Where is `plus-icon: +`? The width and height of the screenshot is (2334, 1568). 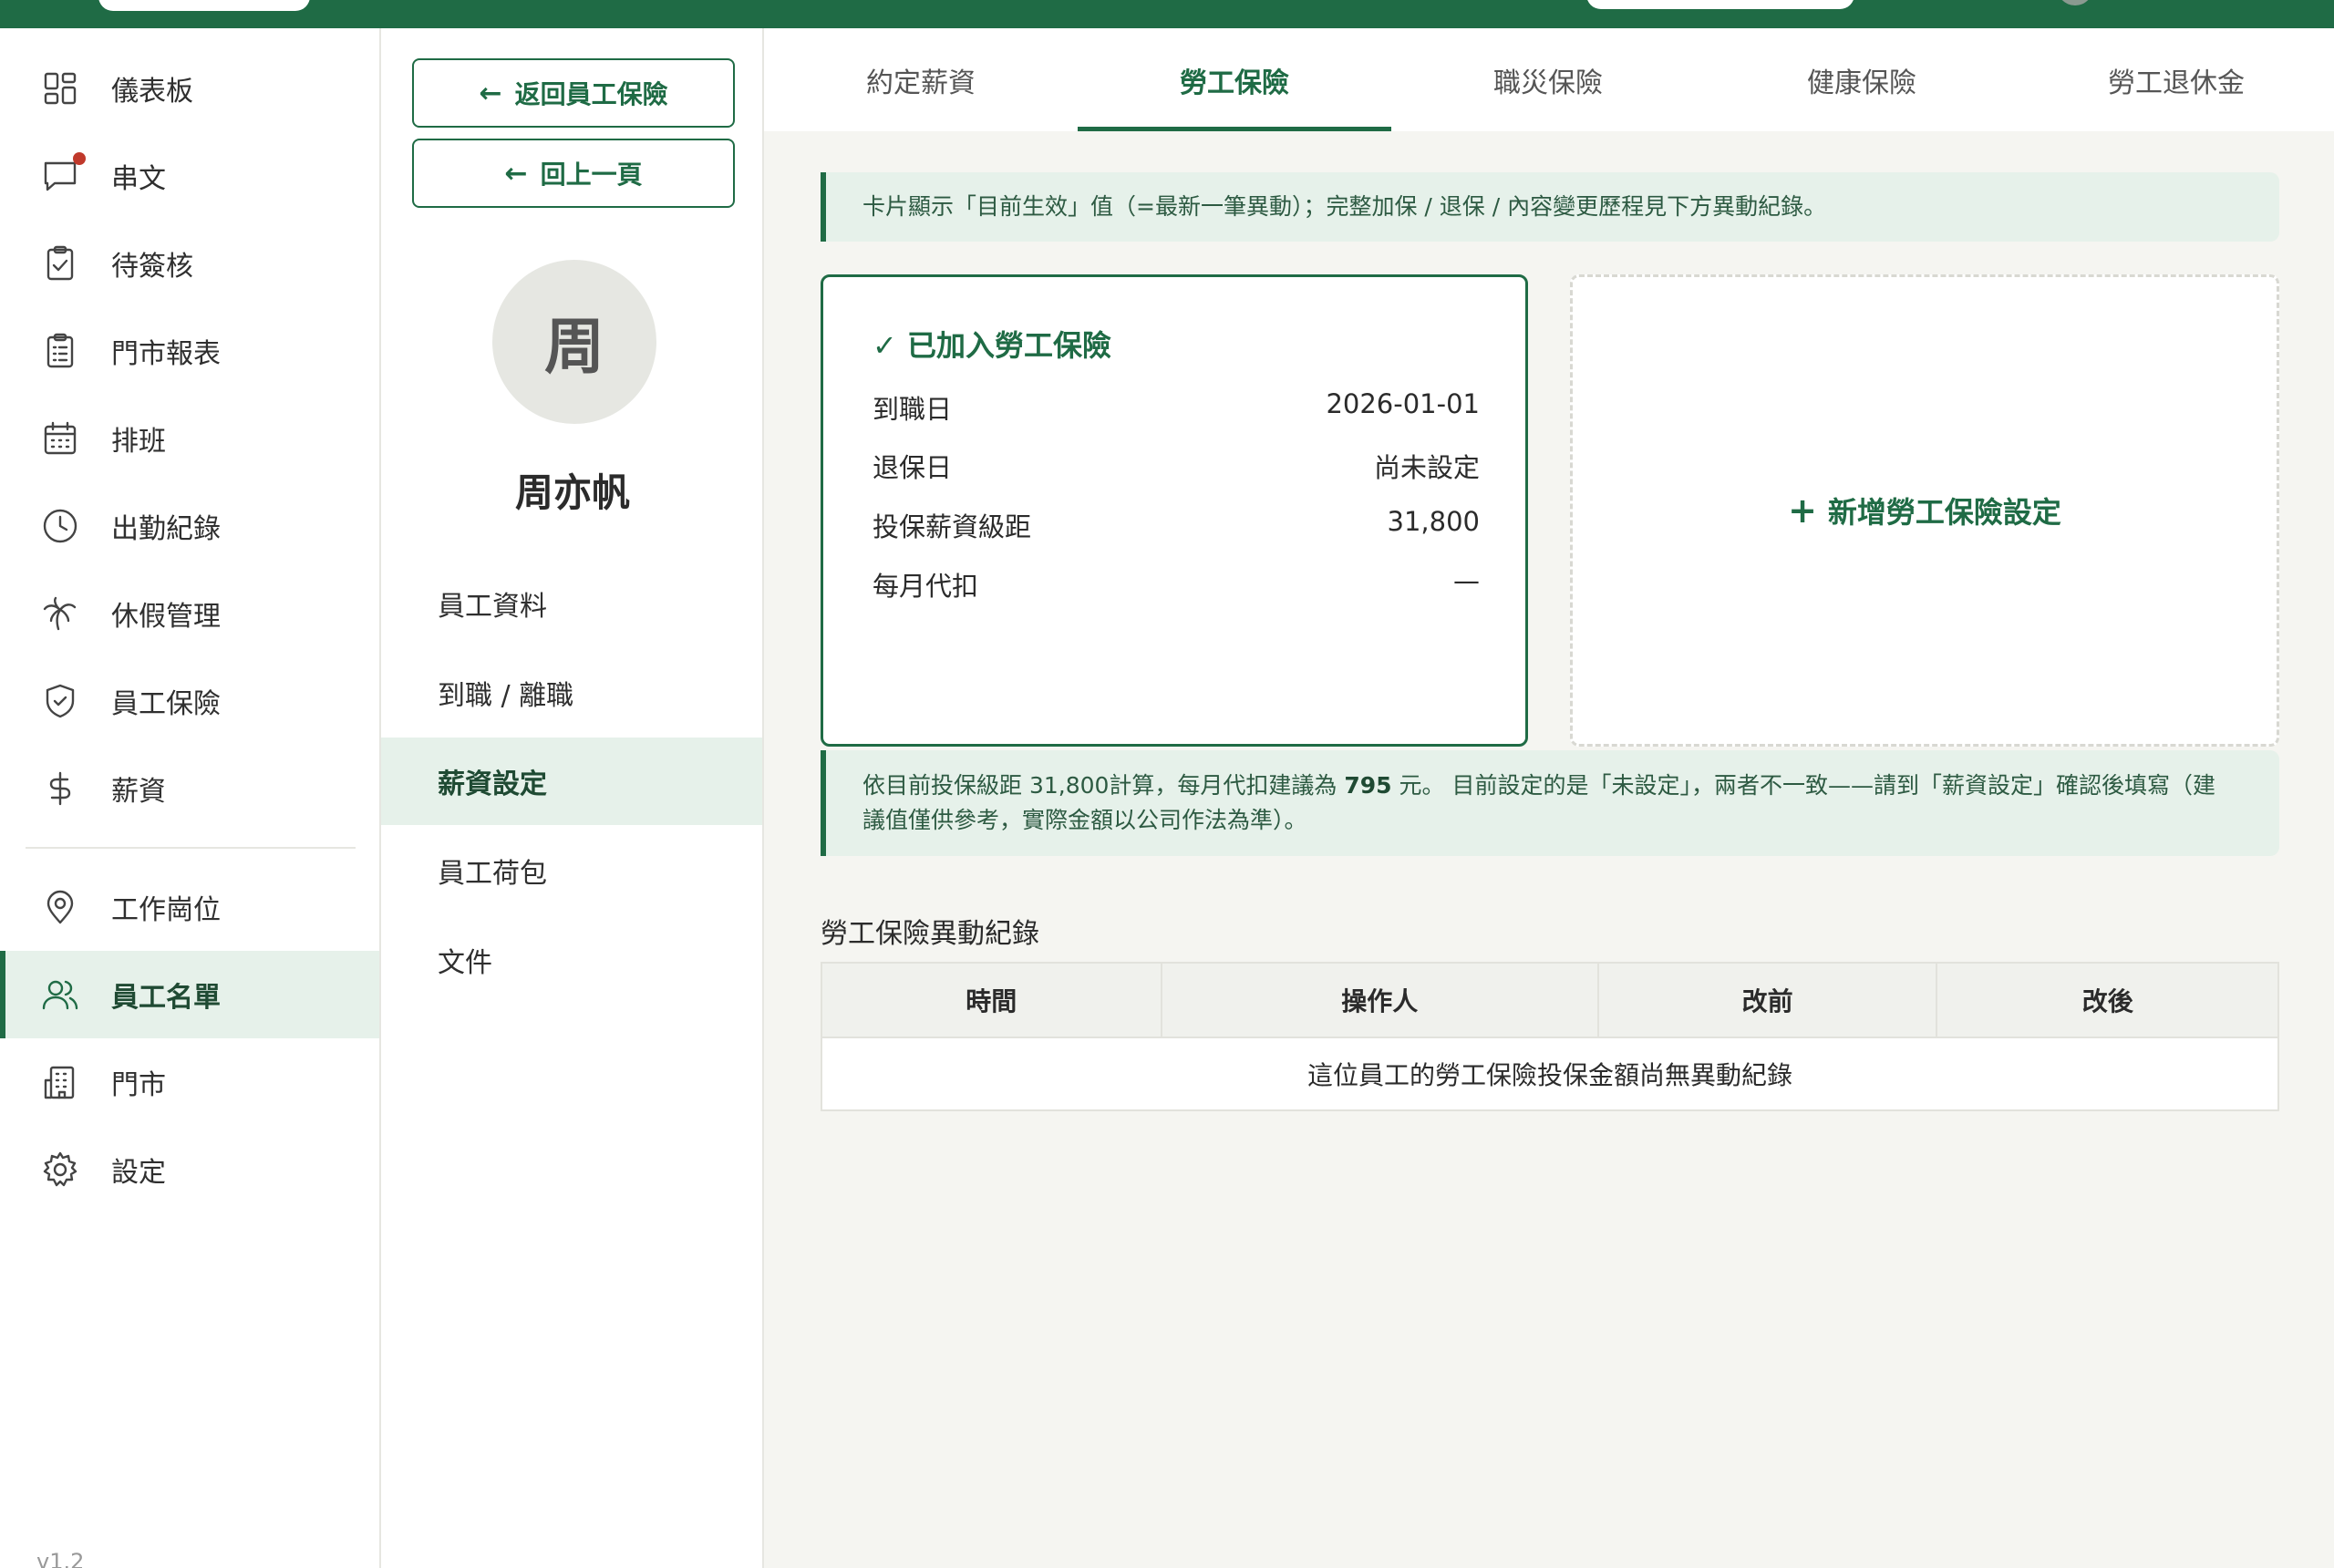 plus-icon: + is located at coordinates (1802, 510).